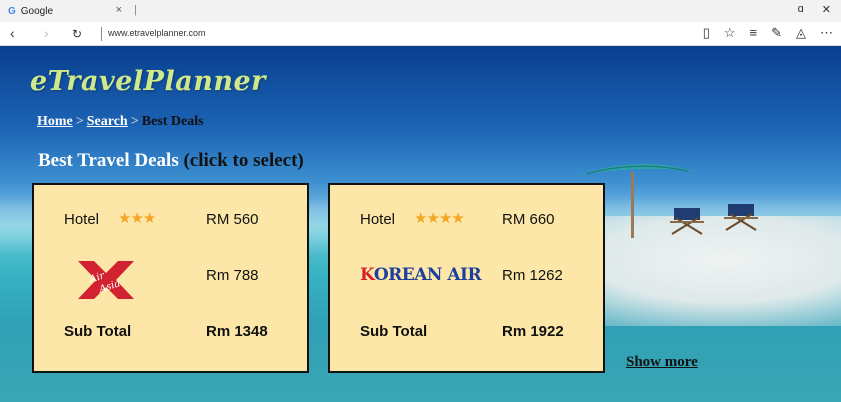  Describe the element at coordinates (135, 10) in the screenshot. I see `new-tab-icon: |` at that location.